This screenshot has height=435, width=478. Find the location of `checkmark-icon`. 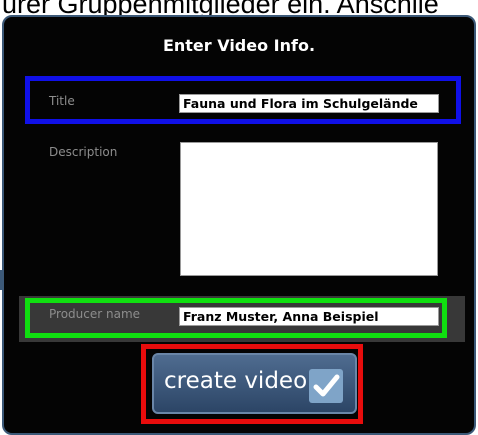

checkmark-icon is located at coordinates (326, 386).